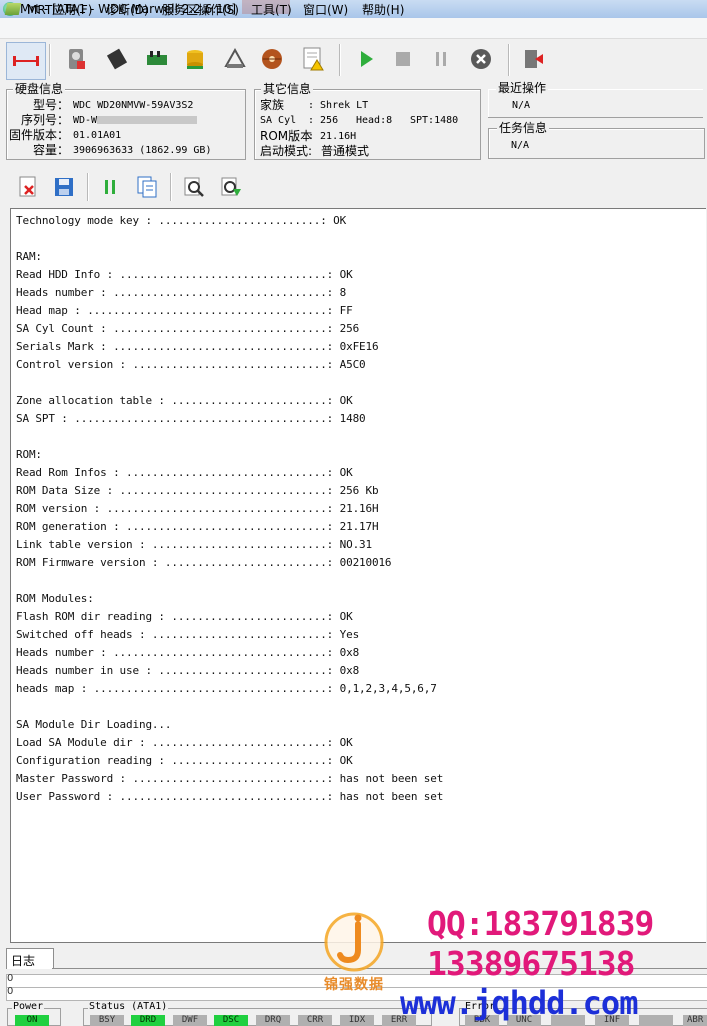  Describe the element at coordinates (128, 1006) in the screenshot. I see `status-title: Status (ATA1)` at that location.